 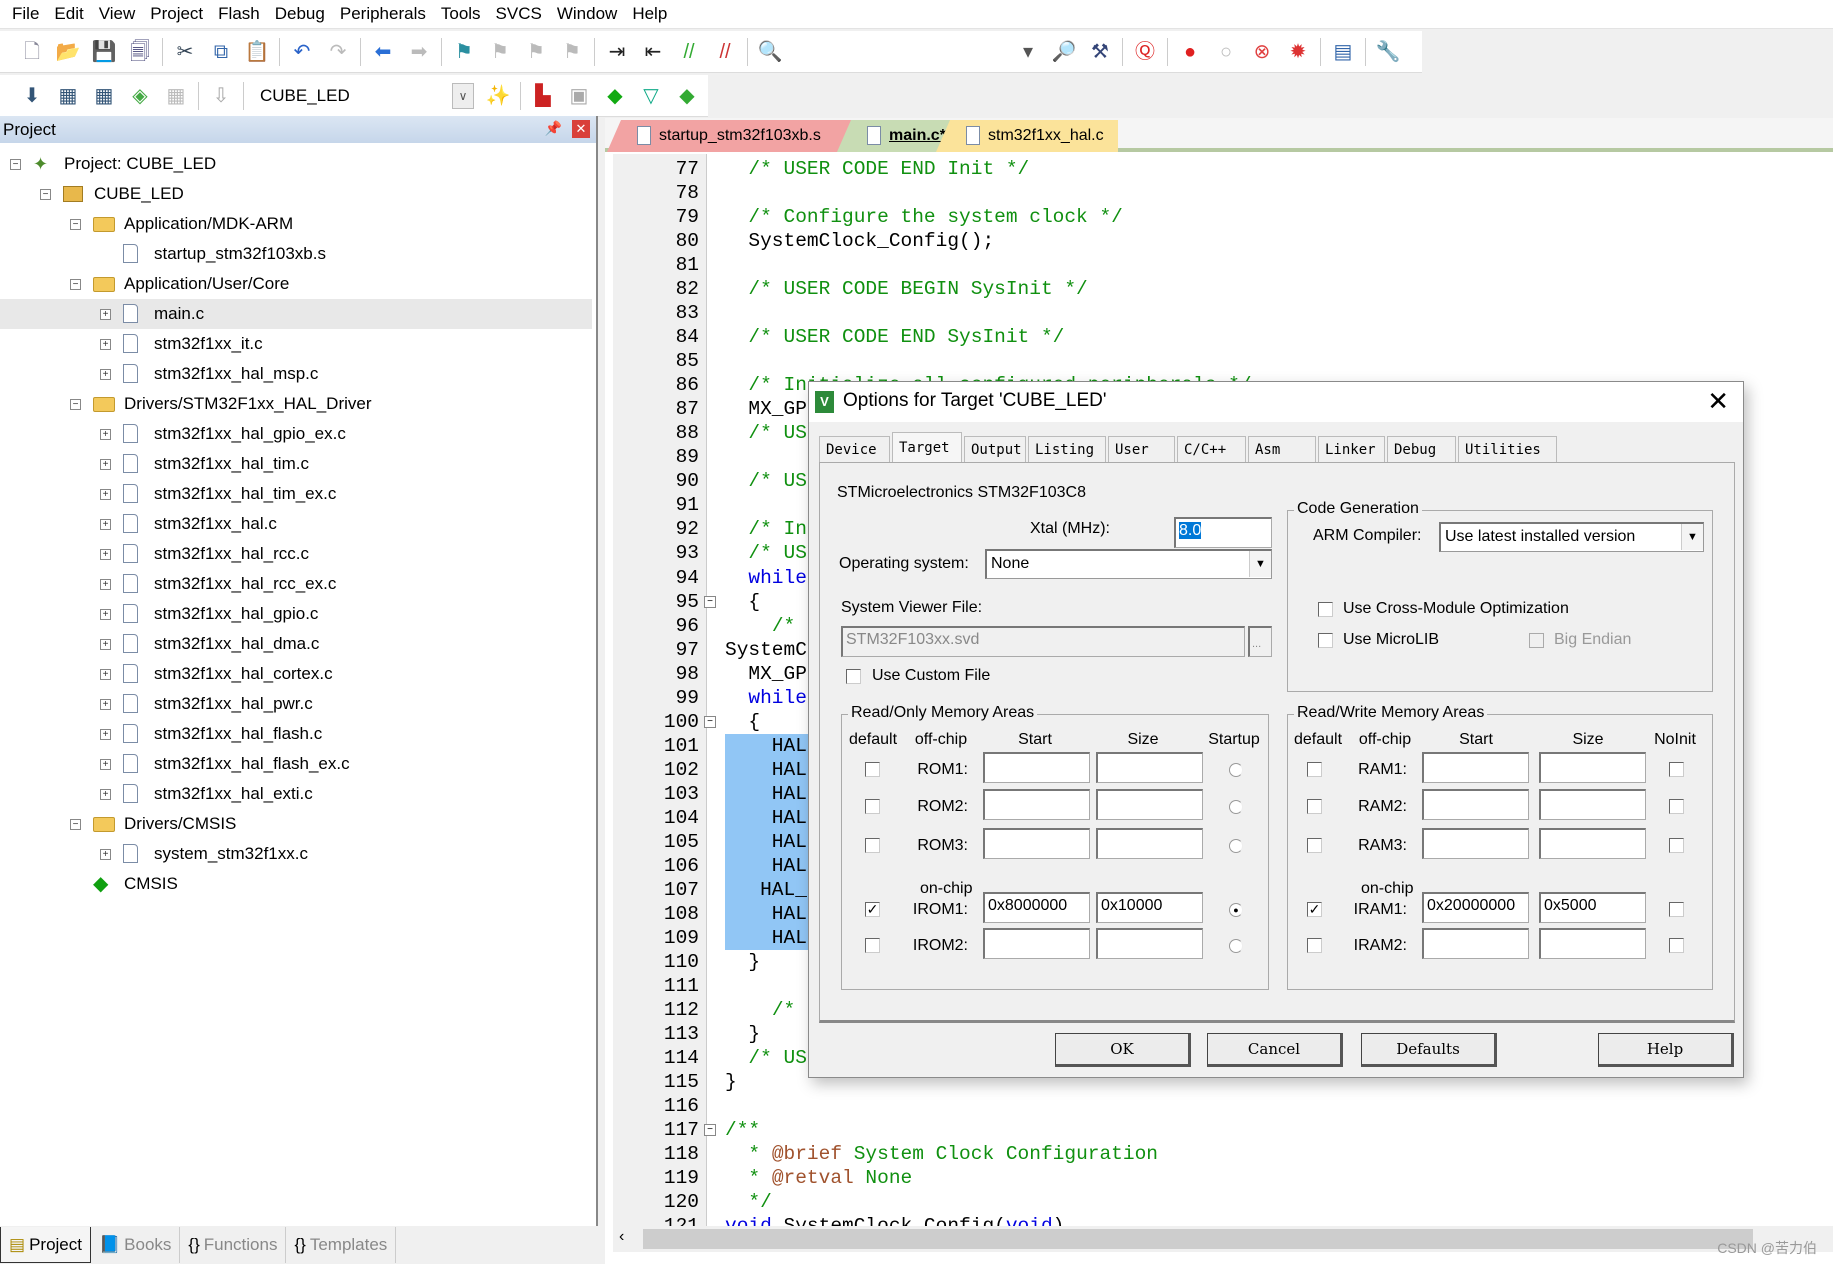 What do you see at coordinates (1429, 1050) in the screenshot?
I see `defaults-button: Defaults` at bounding box center [1429, 1050].